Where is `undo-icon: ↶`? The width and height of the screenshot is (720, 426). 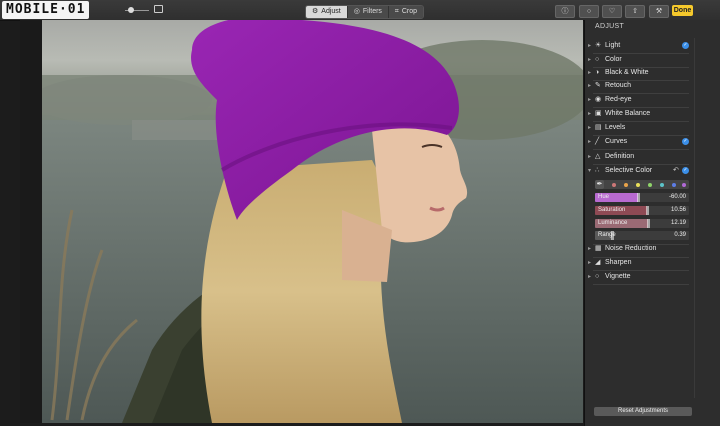 undo-icon: ↶ is located at coordinates (676, 171).